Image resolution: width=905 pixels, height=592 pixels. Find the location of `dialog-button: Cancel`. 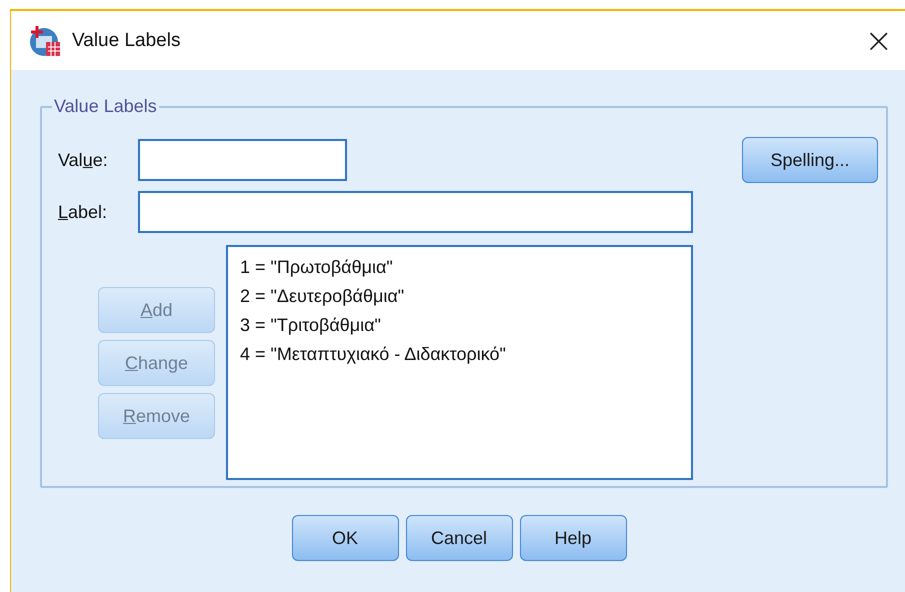

dialog-button: Cancel is located at coordinates (459, 538).